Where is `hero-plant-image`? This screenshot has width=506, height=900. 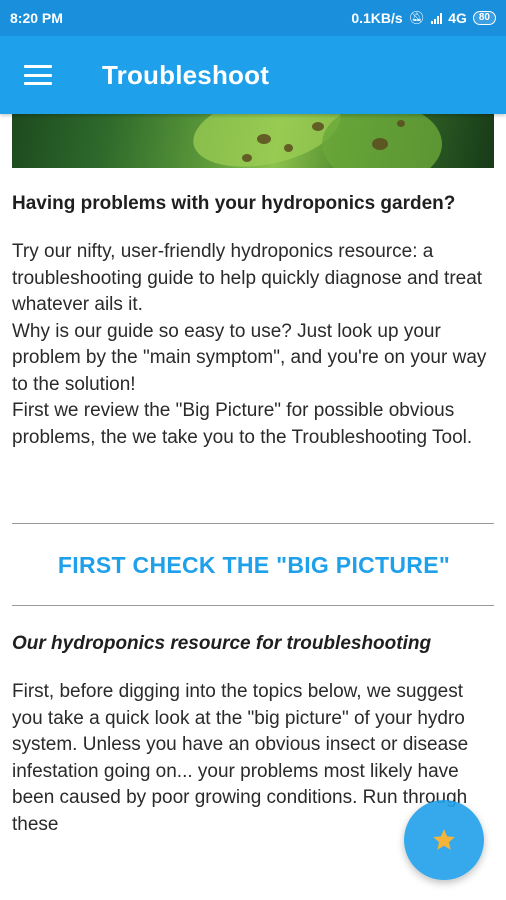
hero-plant-image is located at coordinates (253, 141).